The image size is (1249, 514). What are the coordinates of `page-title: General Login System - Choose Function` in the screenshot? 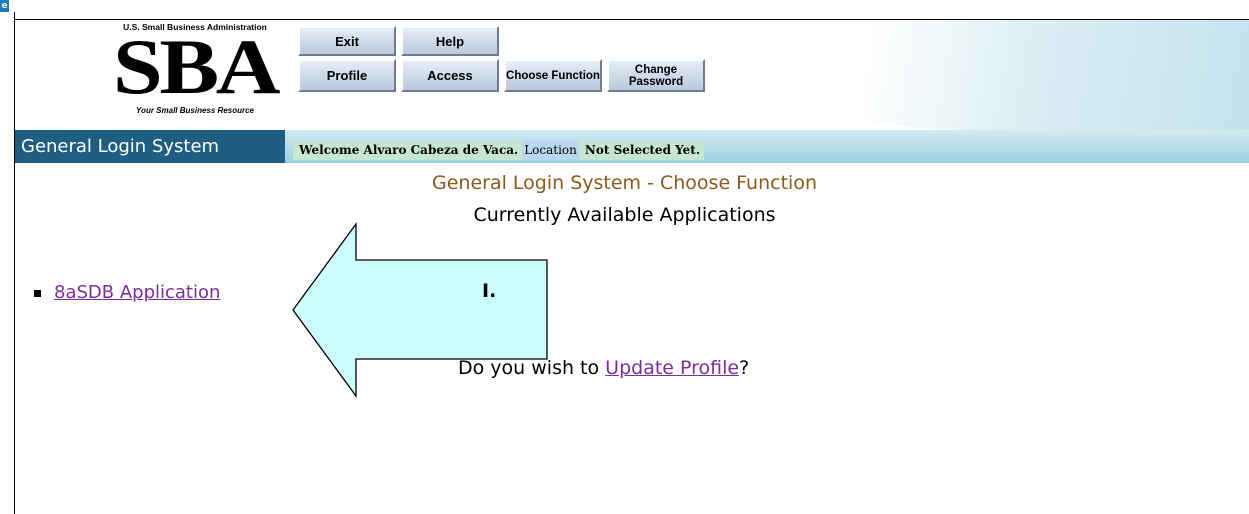 It's located at (624, 183).